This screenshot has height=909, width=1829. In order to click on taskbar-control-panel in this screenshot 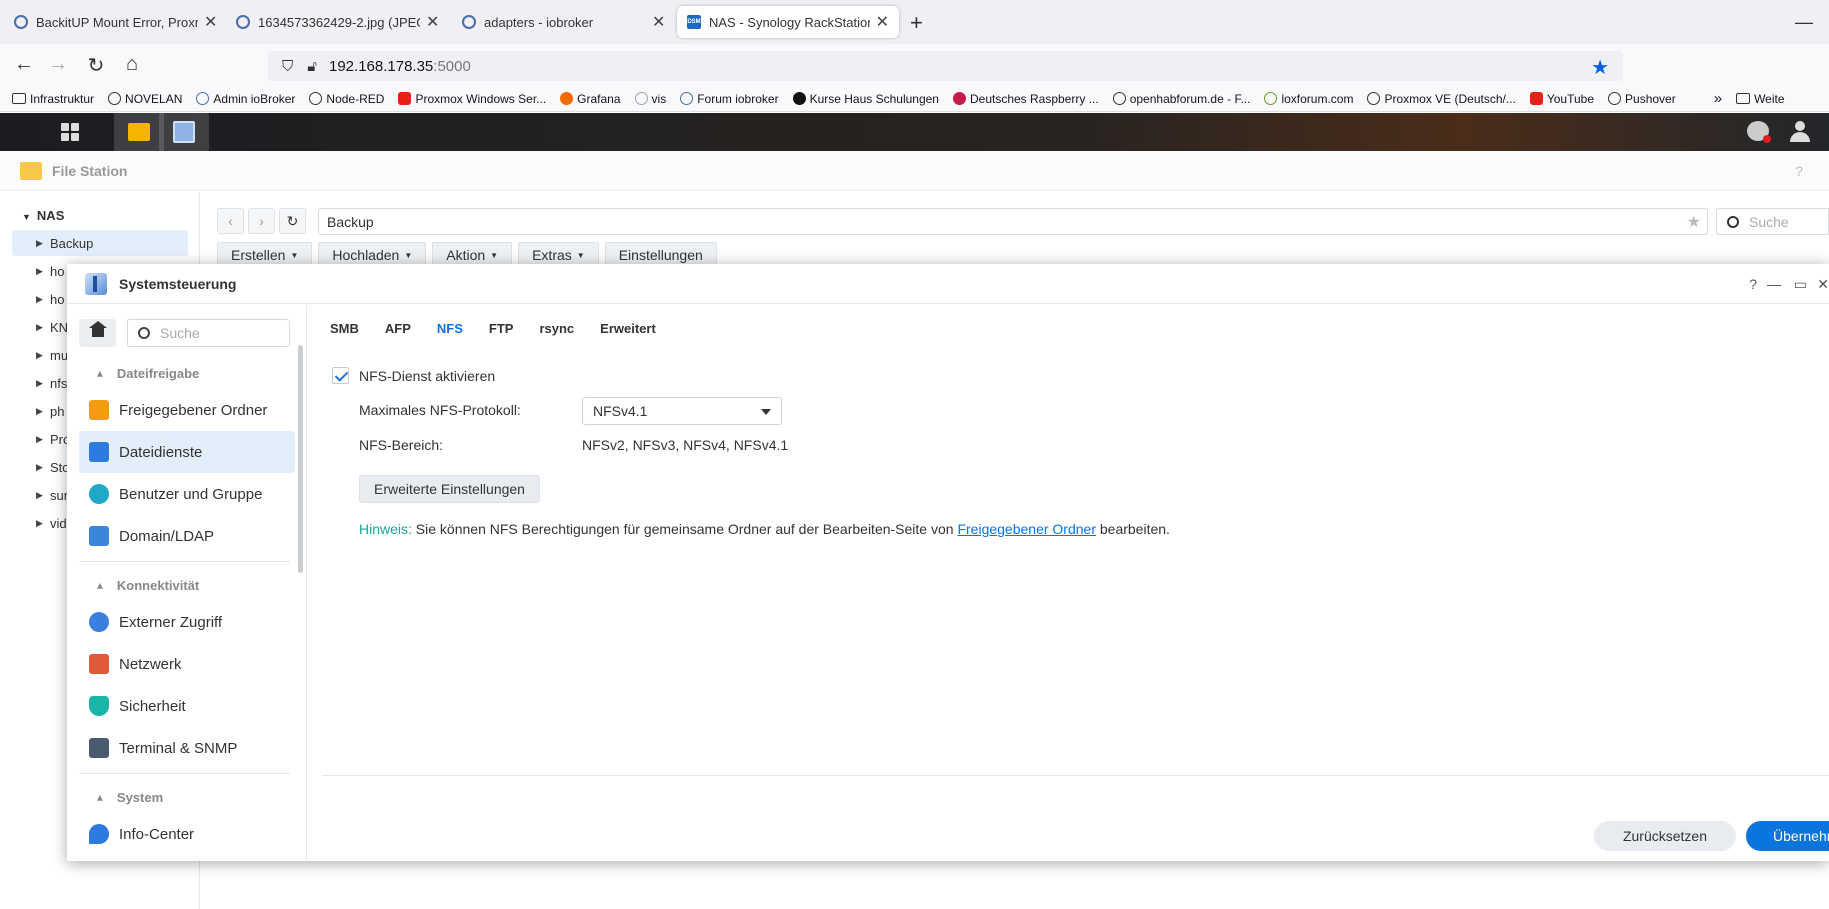, I will do `click(184, 132)`.